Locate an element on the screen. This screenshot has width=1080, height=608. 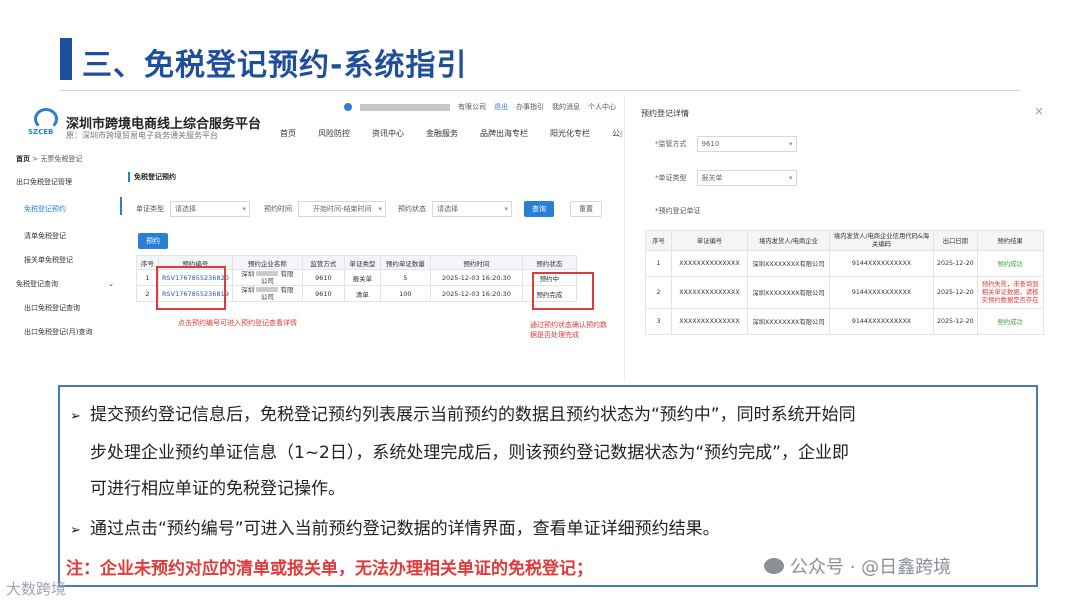
status-annotation: 通过预约状态确认预约数 据是否处理完成 is located at coordinates (568, 330).